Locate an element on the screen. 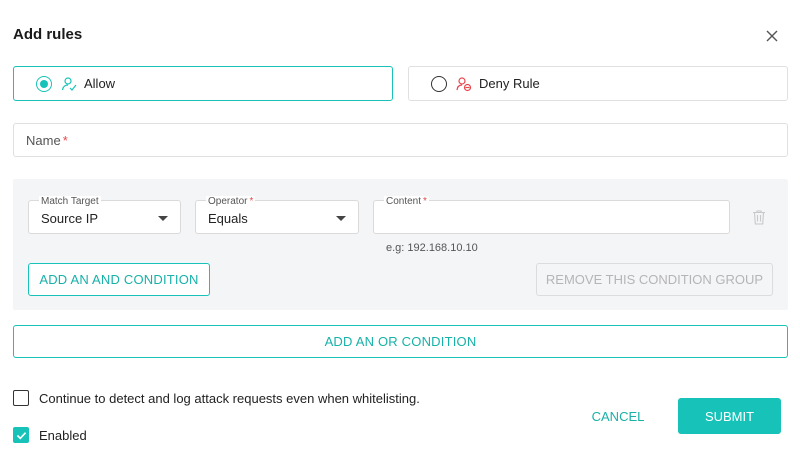 Image resolution: width=800 pixels, height=459 pixels. rule-type-allow-option: Allow is located at coordinates (203, 83).